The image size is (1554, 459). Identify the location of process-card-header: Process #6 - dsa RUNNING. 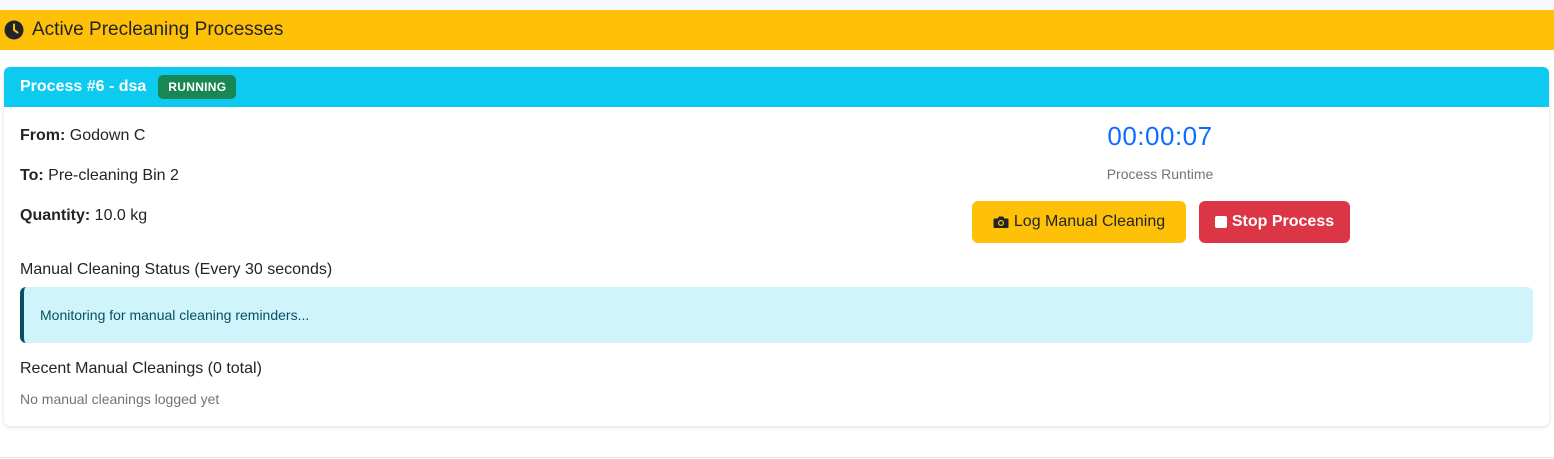
(776, 87).